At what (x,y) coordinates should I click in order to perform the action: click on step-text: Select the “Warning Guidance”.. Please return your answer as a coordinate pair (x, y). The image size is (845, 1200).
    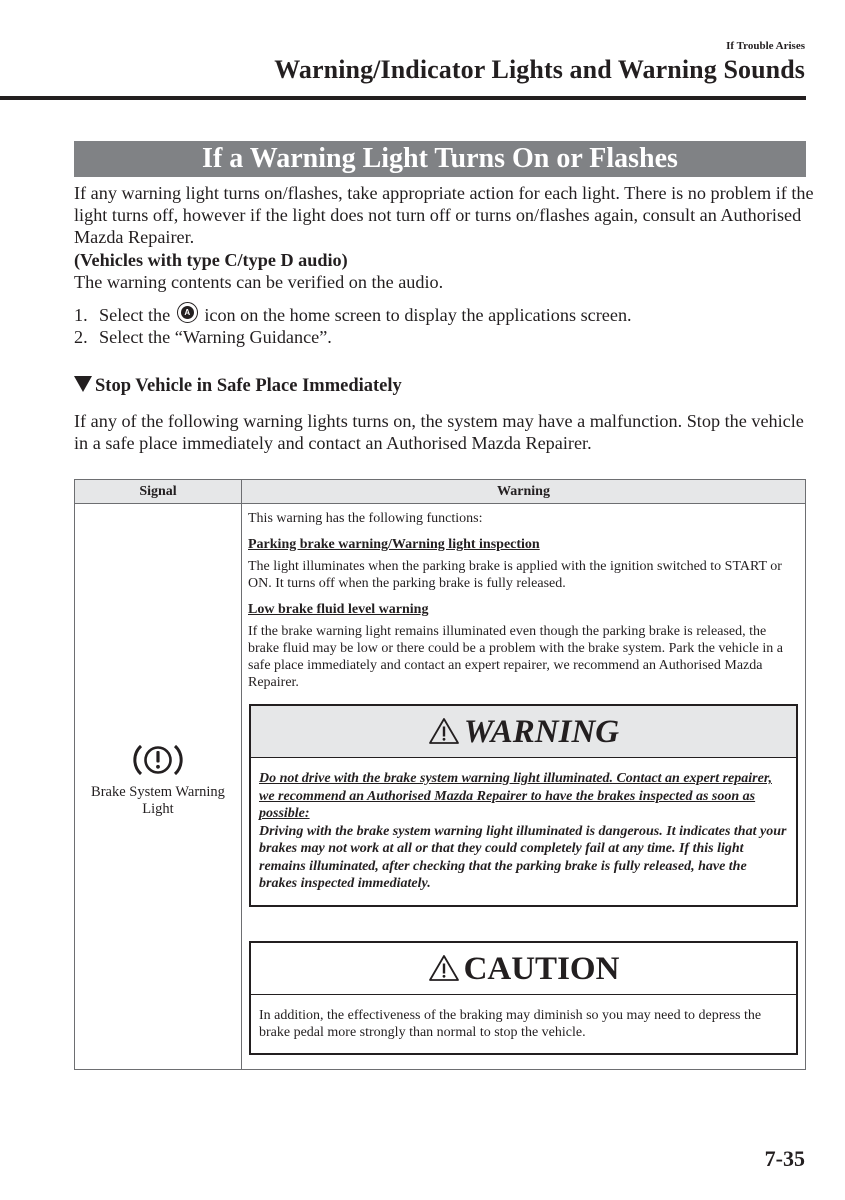
    Looking at the image, I should click on (215, 337).